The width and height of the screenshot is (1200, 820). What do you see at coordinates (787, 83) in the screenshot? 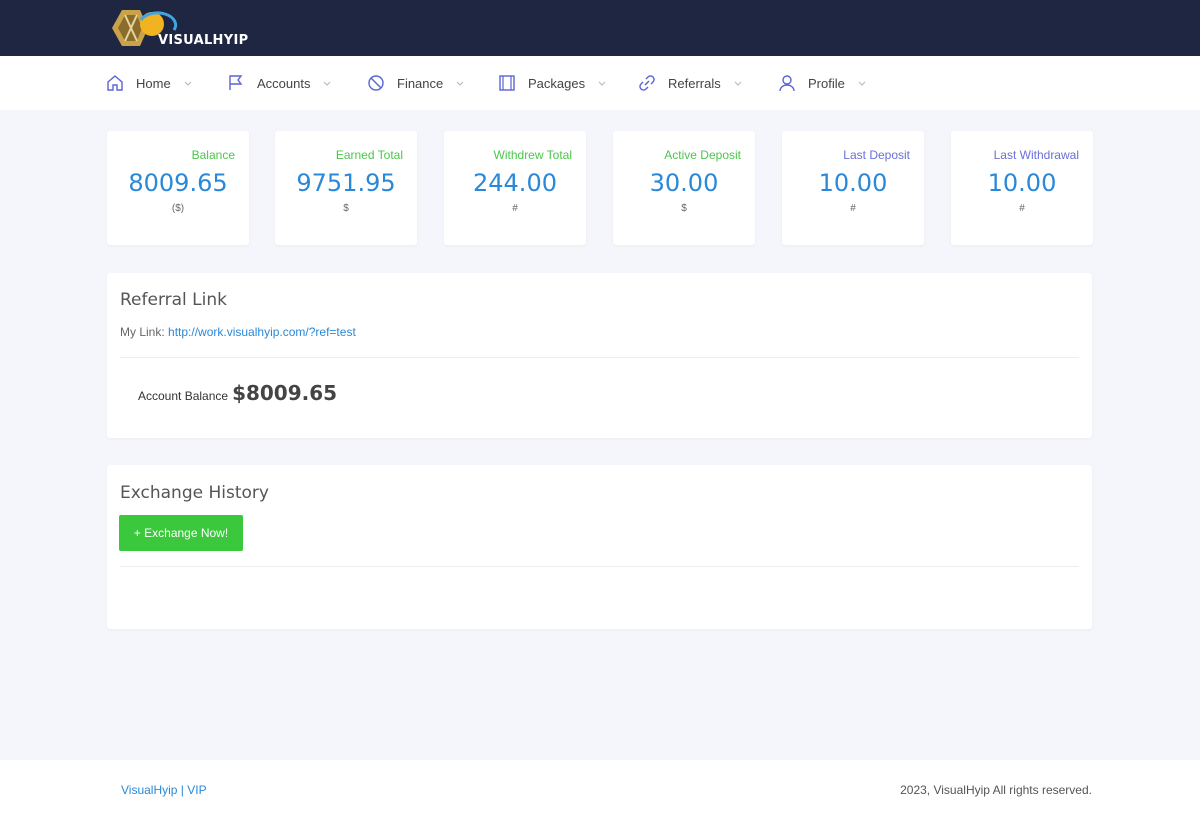
I see `user-icon` at bounding box center [787, 83].